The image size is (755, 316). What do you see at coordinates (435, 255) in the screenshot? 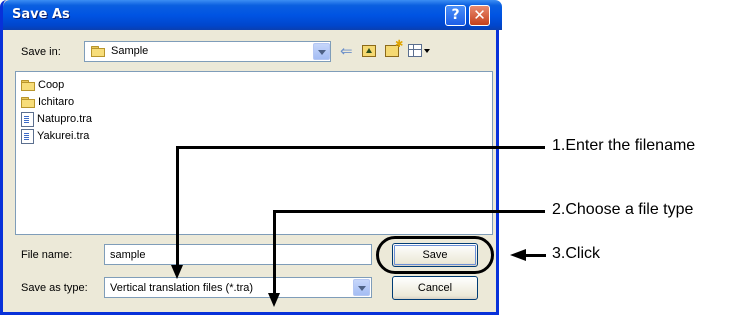
I see `highlight-circle` at bounding box center [435, 255].